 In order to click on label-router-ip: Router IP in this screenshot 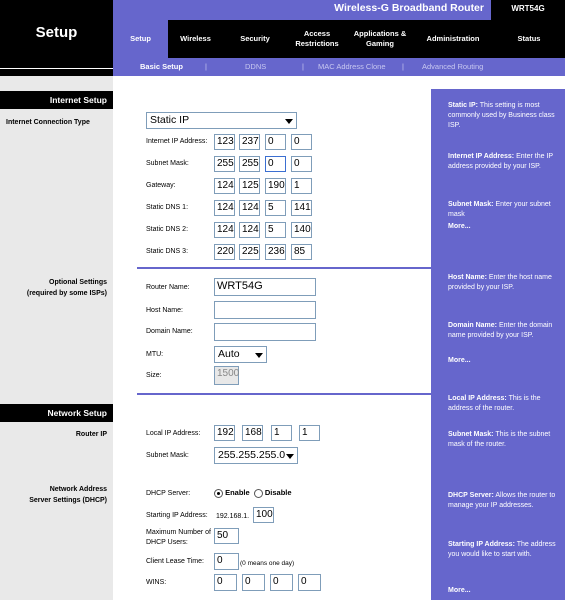, I will do `click(91, 434)`.